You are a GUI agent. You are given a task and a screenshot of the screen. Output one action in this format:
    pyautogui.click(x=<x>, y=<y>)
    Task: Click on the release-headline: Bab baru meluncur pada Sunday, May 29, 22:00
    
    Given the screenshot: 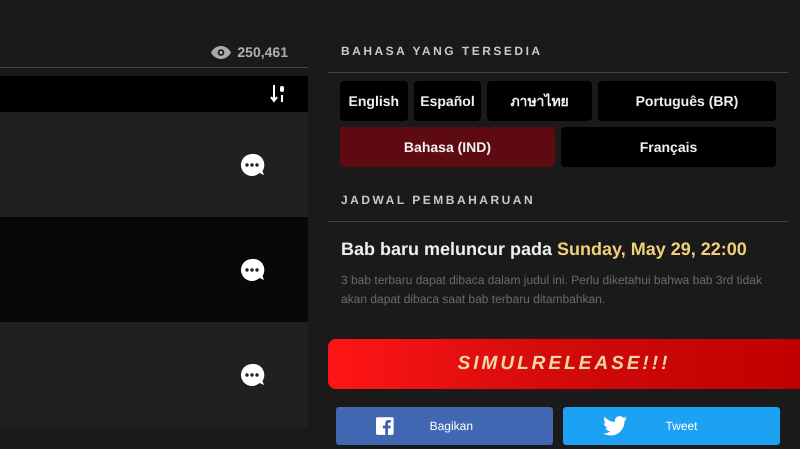 What is the action you would take?
    pyautogui.click(x=544, y=249)
    